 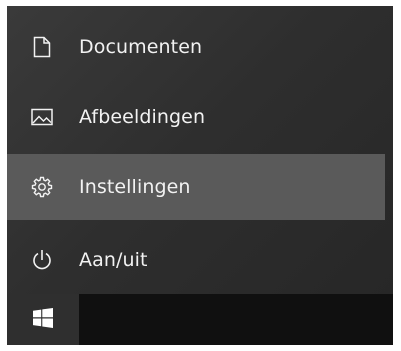 I want to click on menu-item-label: Documenten, so click(x=141, y=47).